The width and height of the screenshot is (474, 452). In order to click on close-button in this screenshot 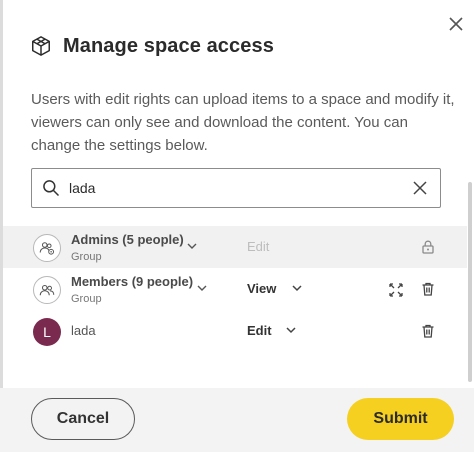, I will do `click(456, 24)`.